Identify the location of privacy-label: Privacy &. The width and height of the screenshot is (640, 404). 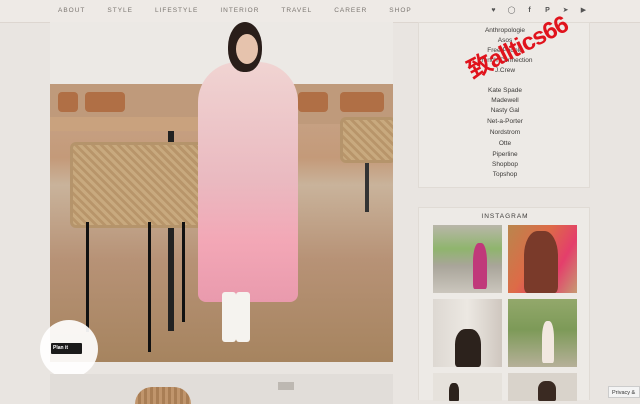
(624, 393).